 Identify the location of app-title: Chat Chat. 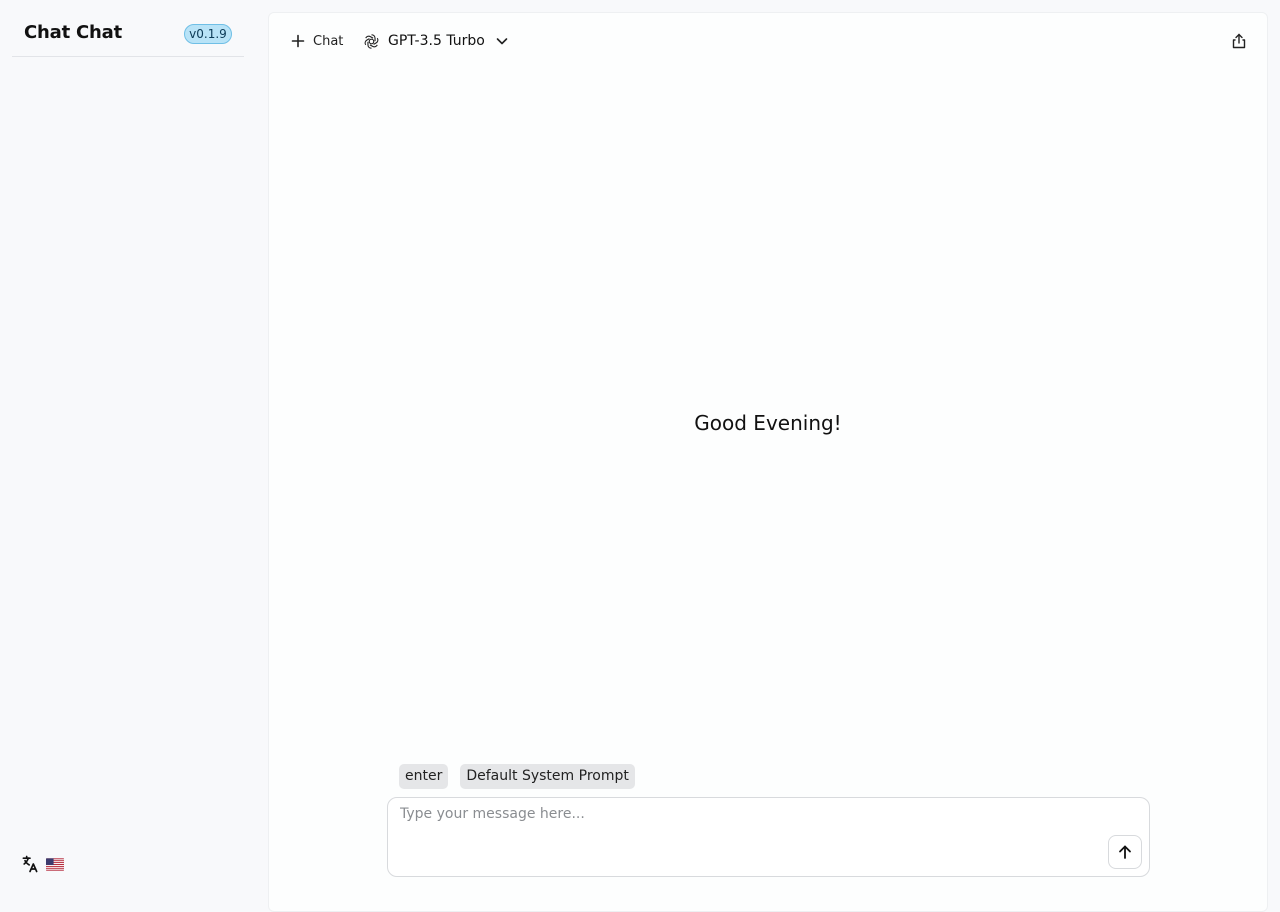
(73, 32).